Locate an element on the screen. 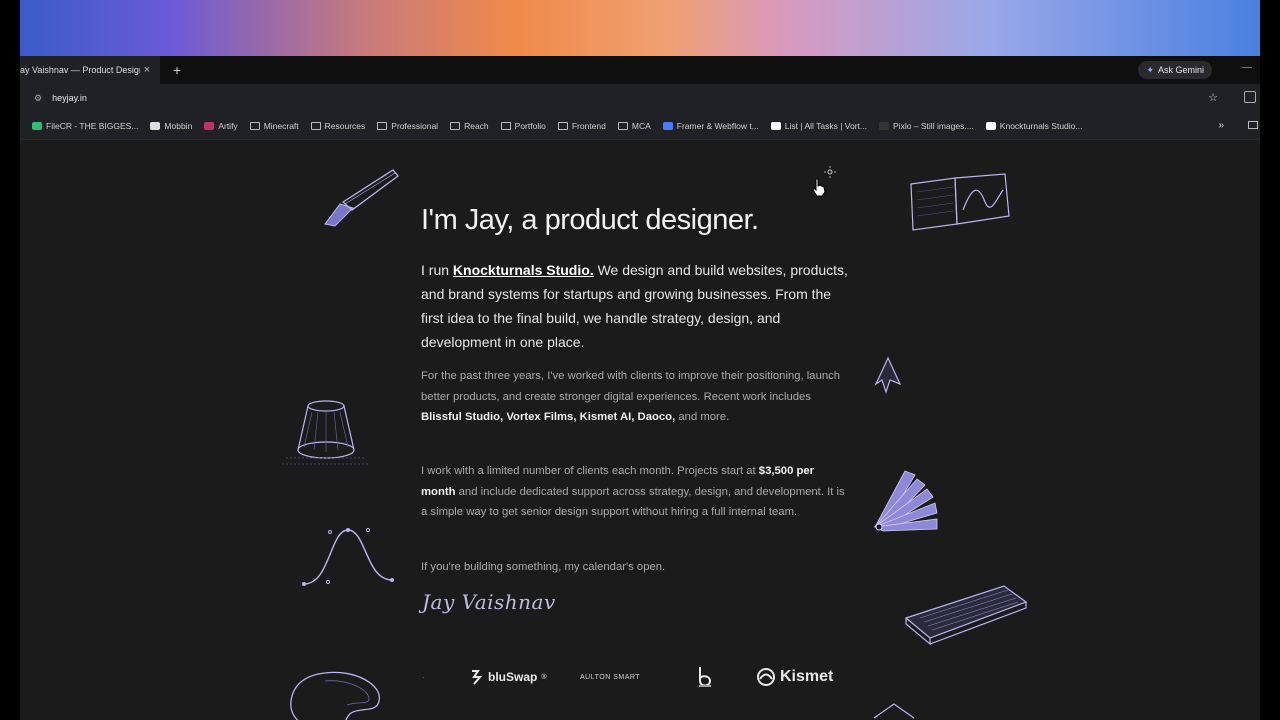 The width and height of the screenshot is (1280, 720). bookmark-item: Professional is located at coordinates (407, 126).